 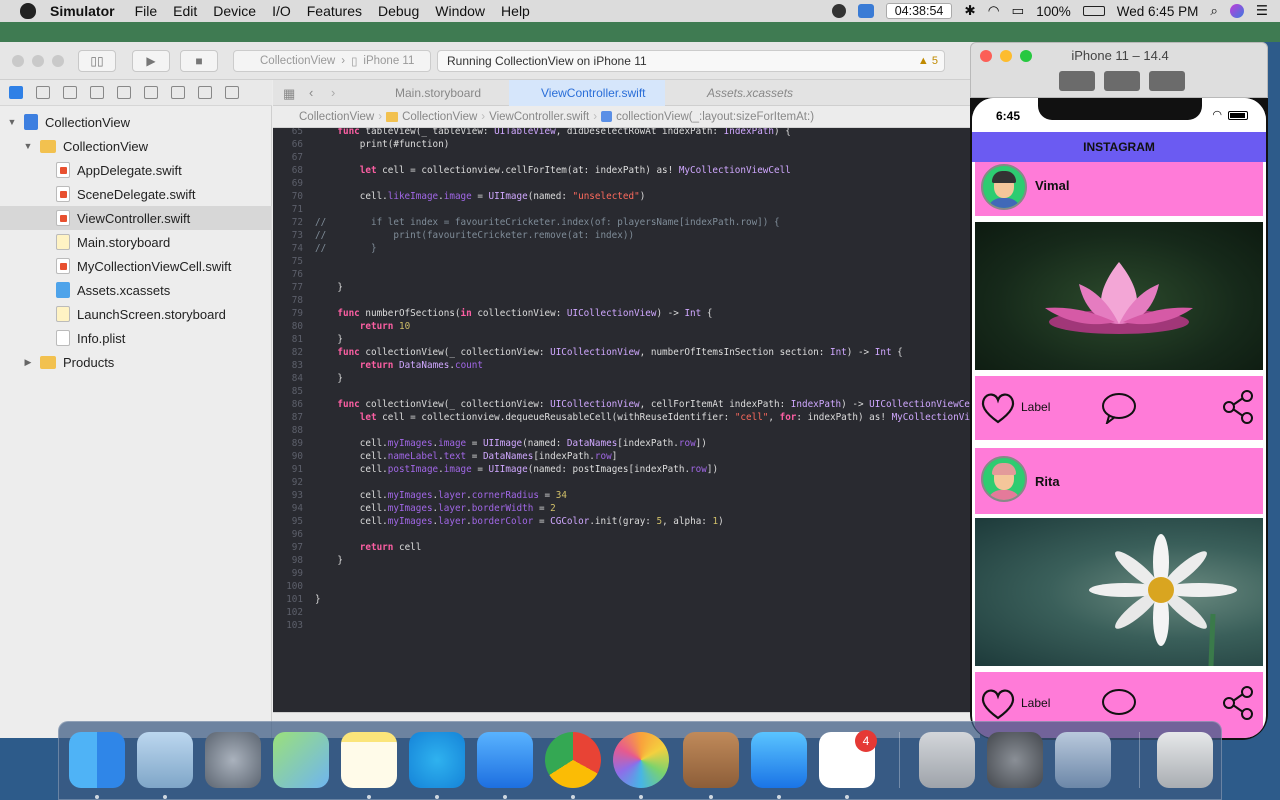 What do you see at coordinates (347, 548) in the screenshot?
I see `code-line: 97 return cell` at bounding box center [347, 548].